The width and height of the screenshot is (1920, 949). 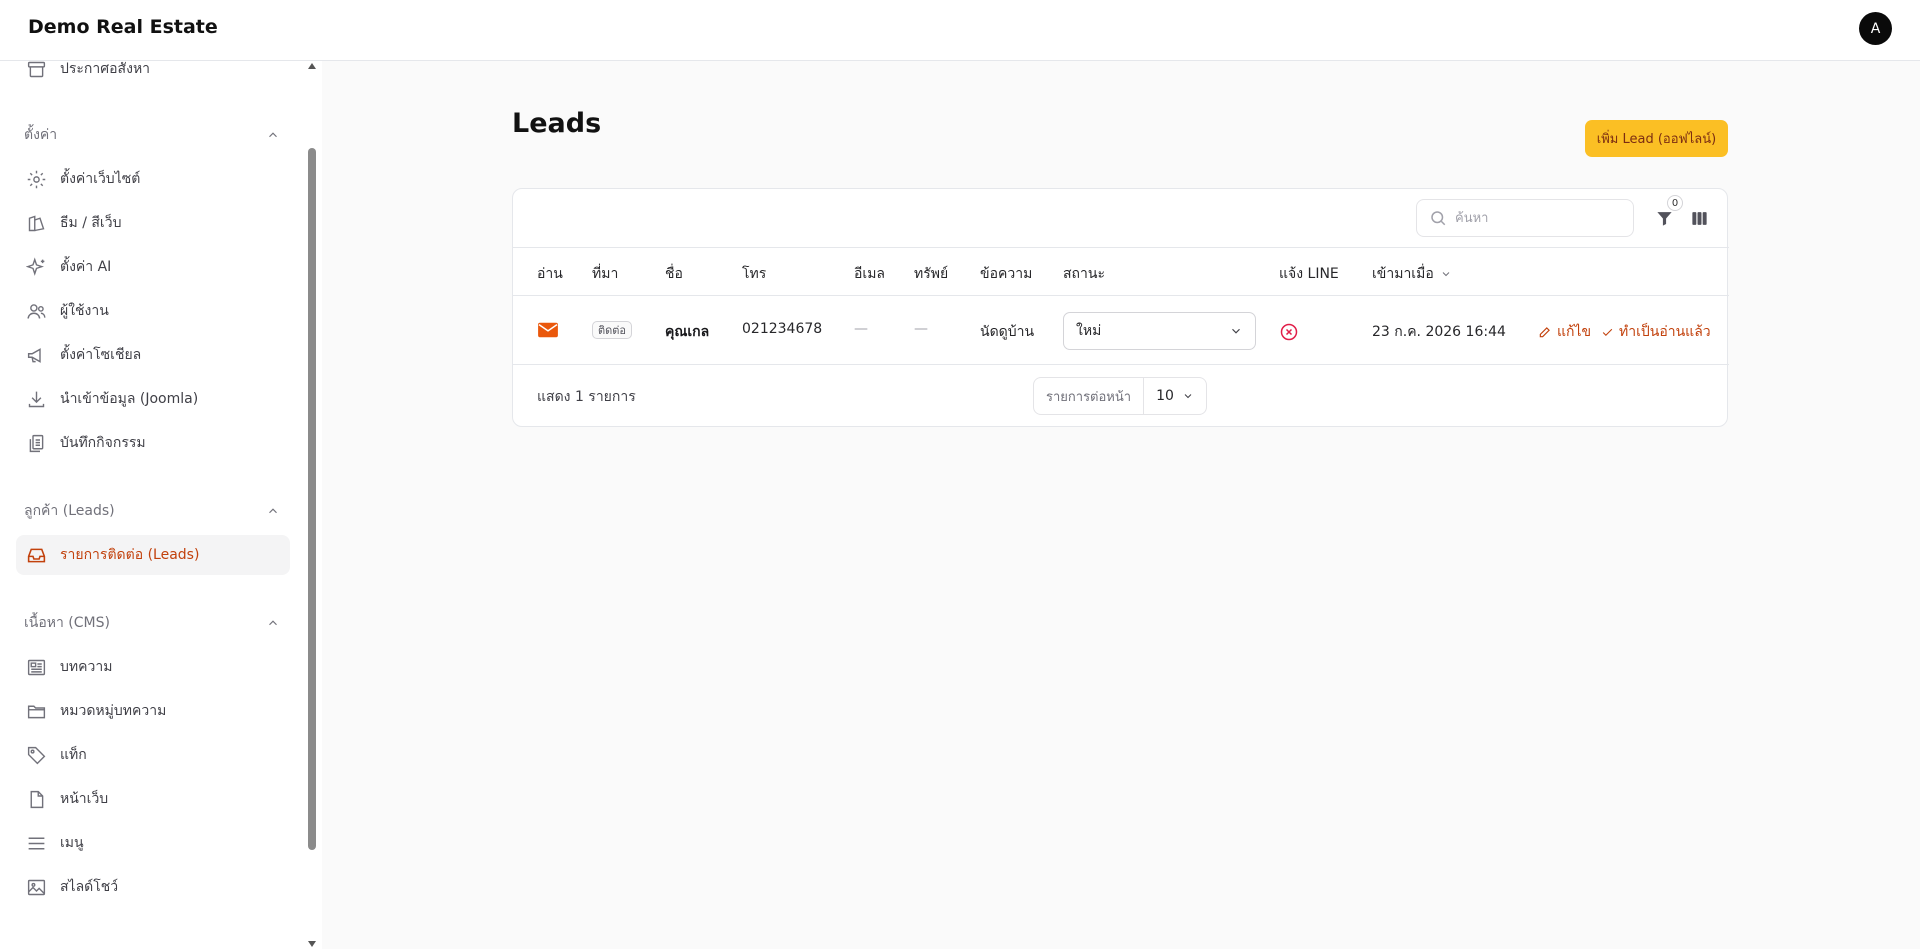 I want to click on palette-icon, so click(x=36, y=223).